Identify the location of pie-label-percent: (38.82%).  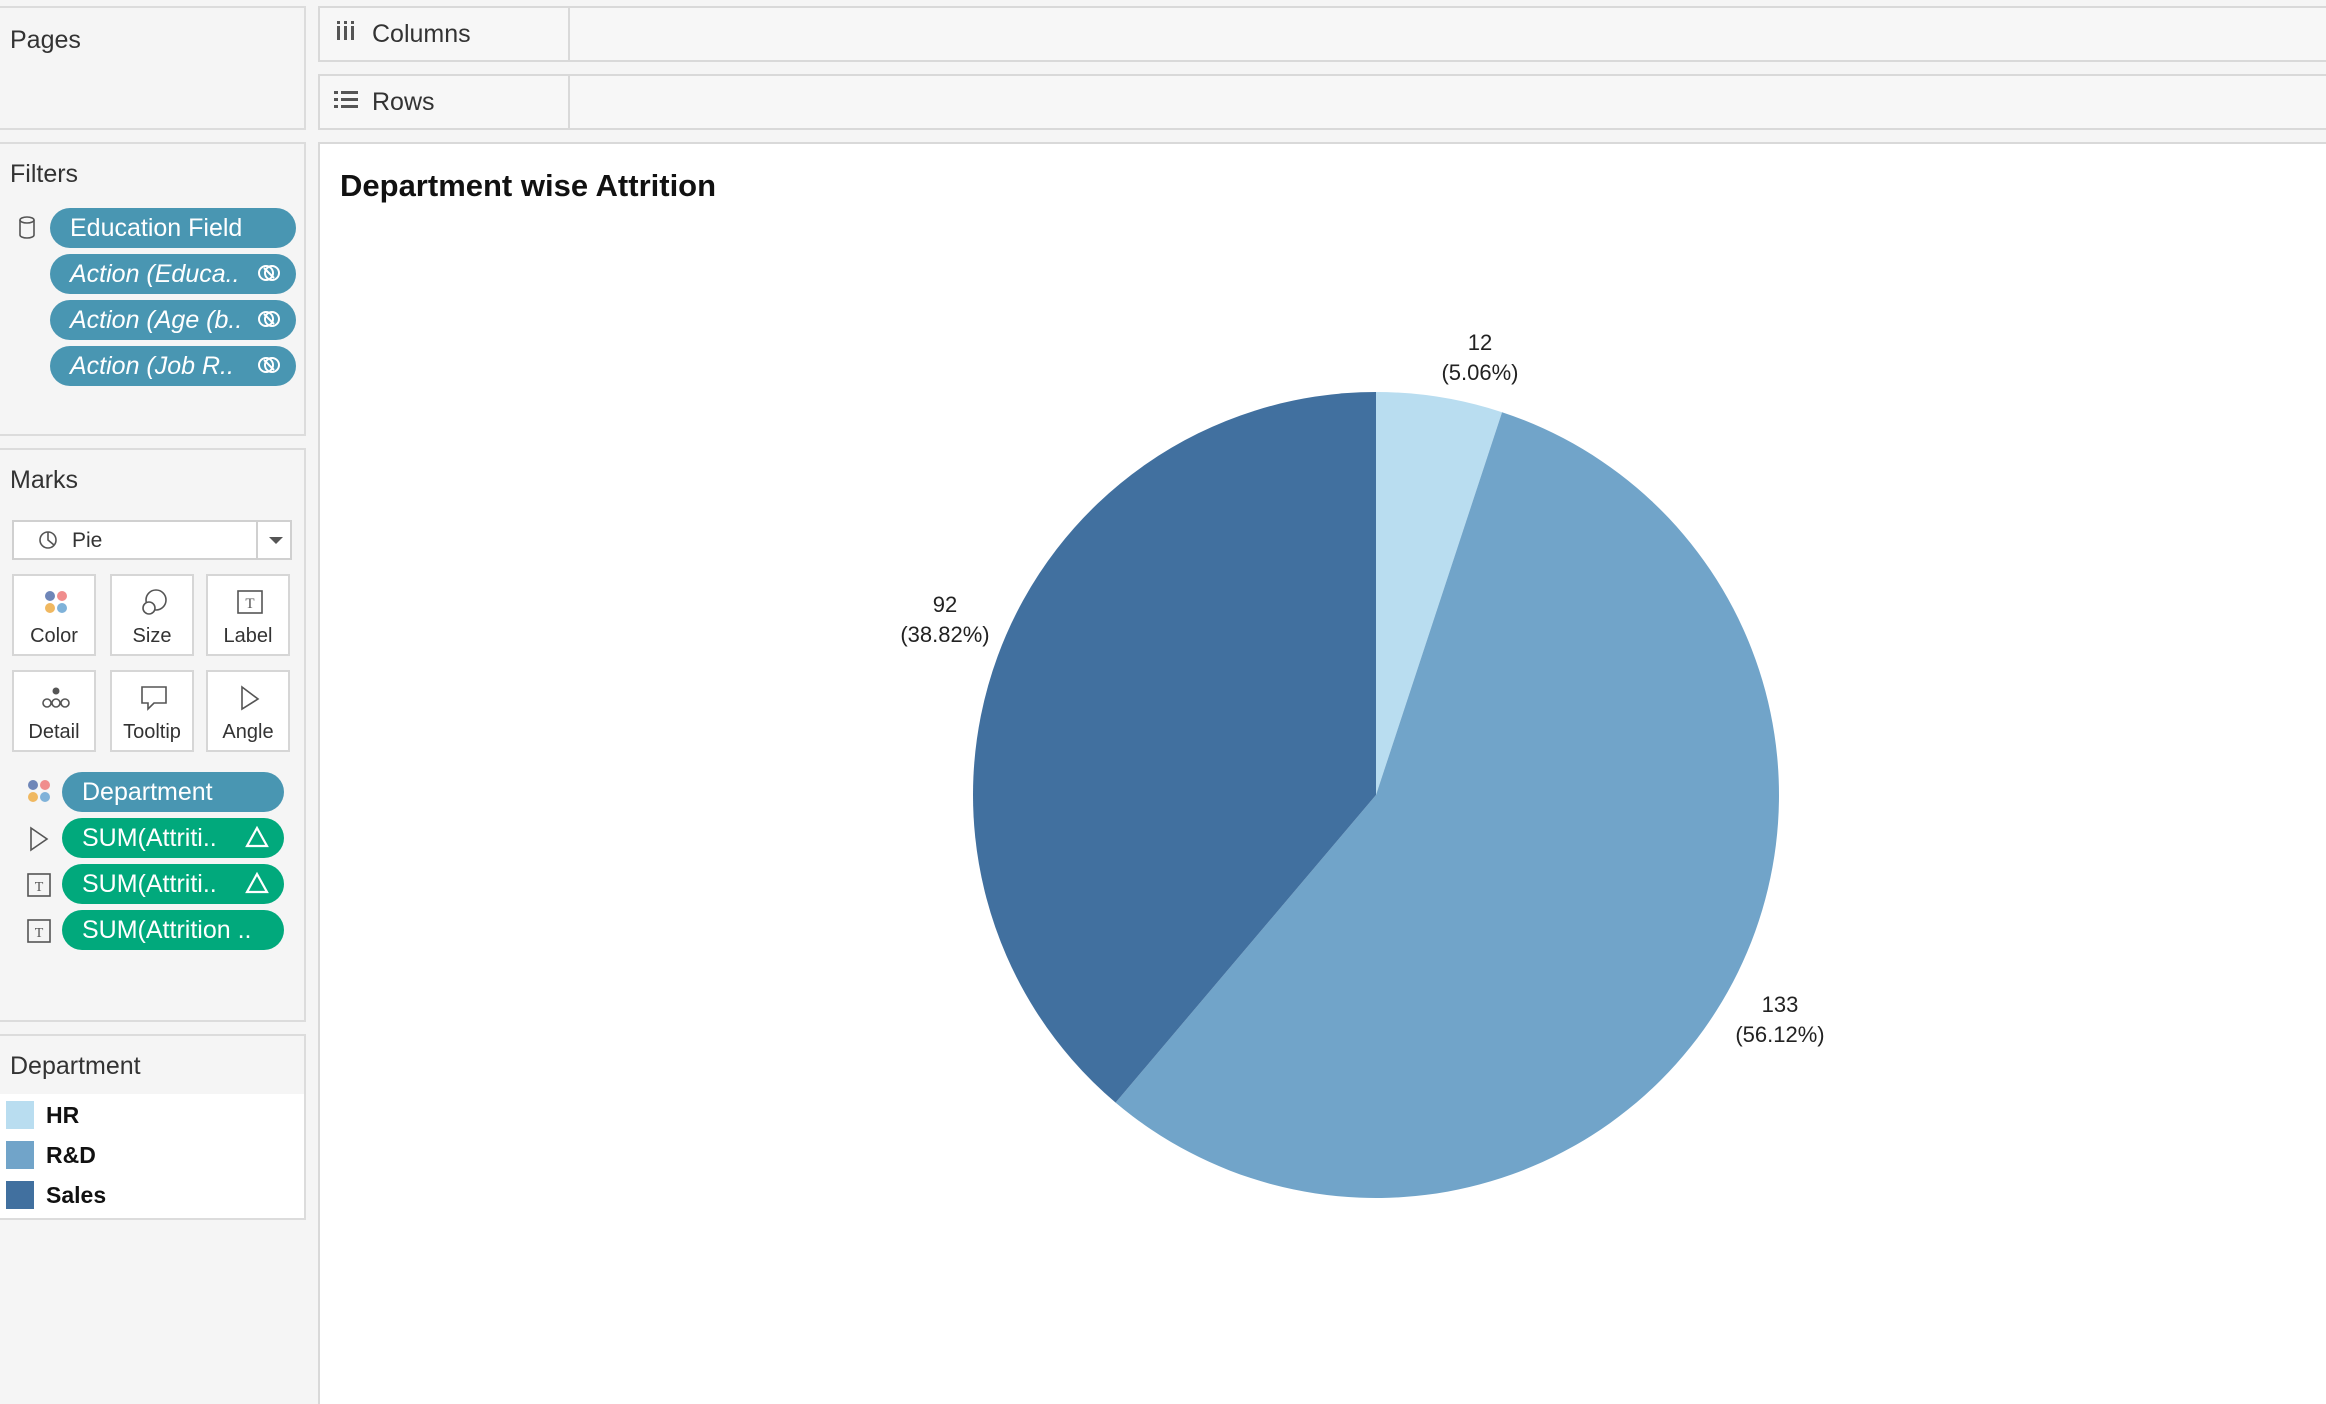
(944, 634).